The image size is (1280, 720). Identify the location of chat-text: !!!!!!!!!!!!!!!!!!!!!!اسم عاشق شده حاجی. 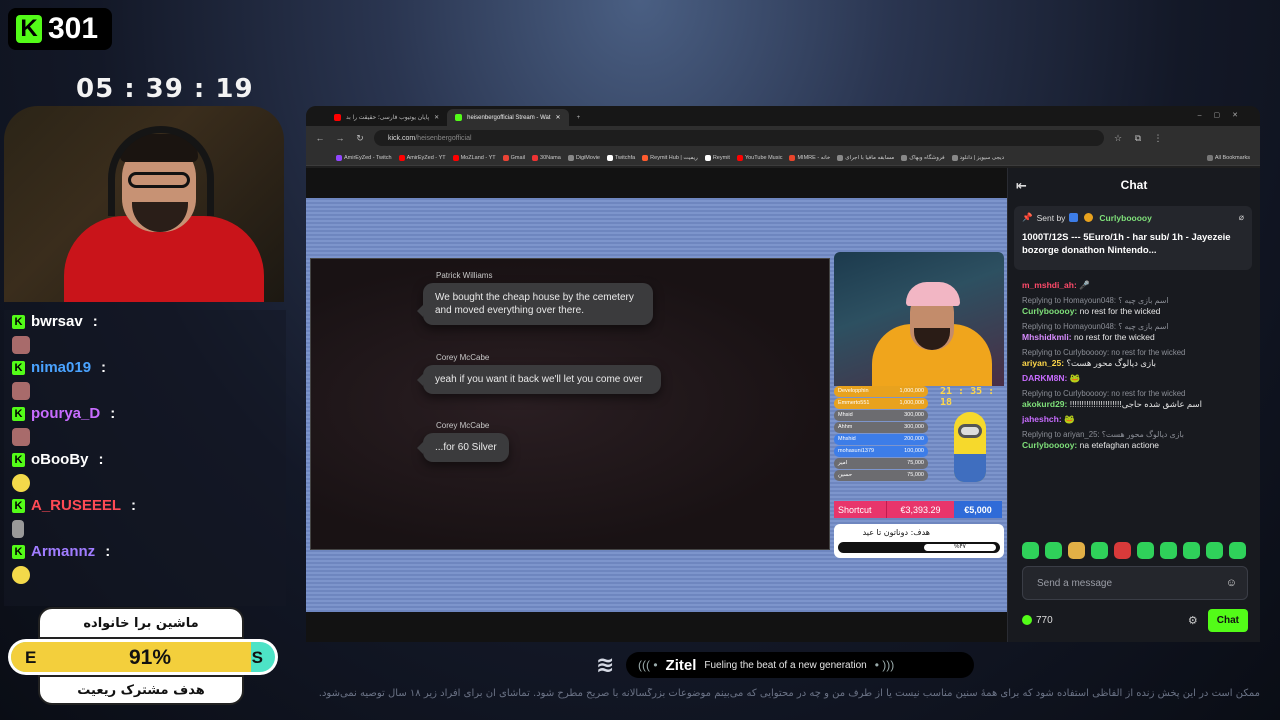
(1136, 404).